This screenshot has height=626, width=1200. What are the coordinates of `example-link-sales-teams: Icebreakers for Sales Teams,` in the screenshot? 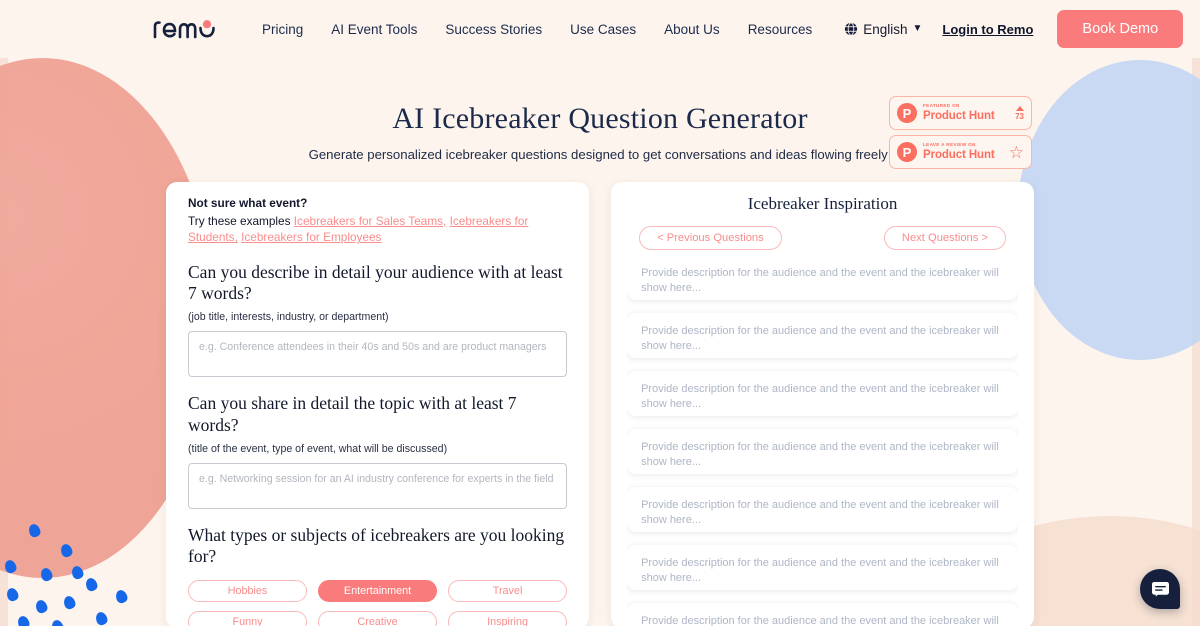 It's located at (370, 221).